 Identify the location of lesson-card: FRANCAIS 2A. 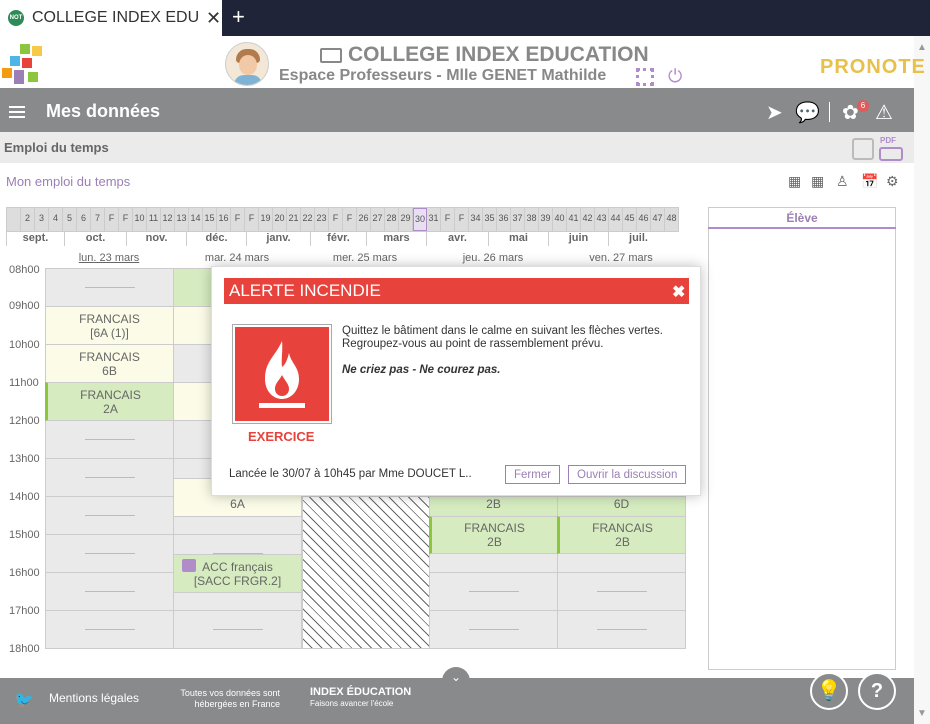
(109, 401).